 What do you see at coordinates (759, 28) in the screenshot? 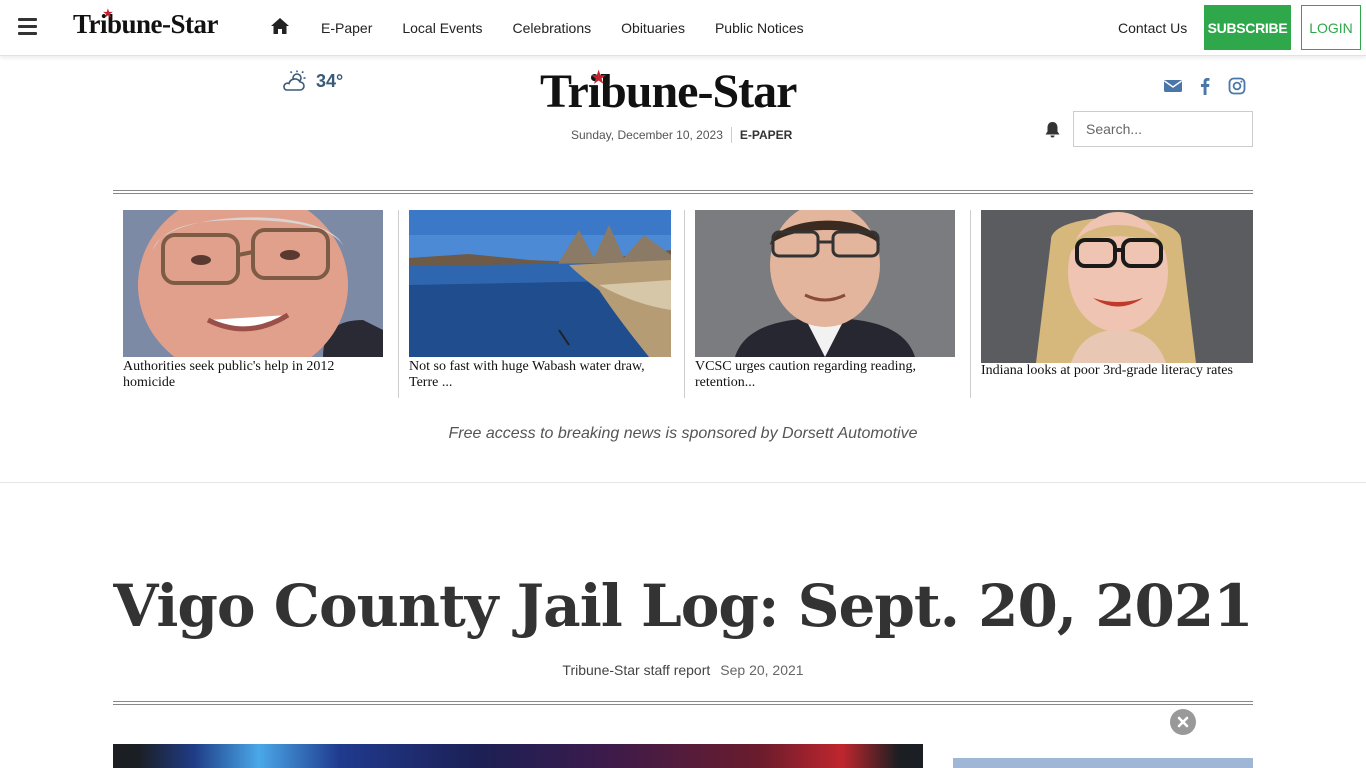
I see `nav-link-public-notices: Public Notices` at bounding box center [759, 28].